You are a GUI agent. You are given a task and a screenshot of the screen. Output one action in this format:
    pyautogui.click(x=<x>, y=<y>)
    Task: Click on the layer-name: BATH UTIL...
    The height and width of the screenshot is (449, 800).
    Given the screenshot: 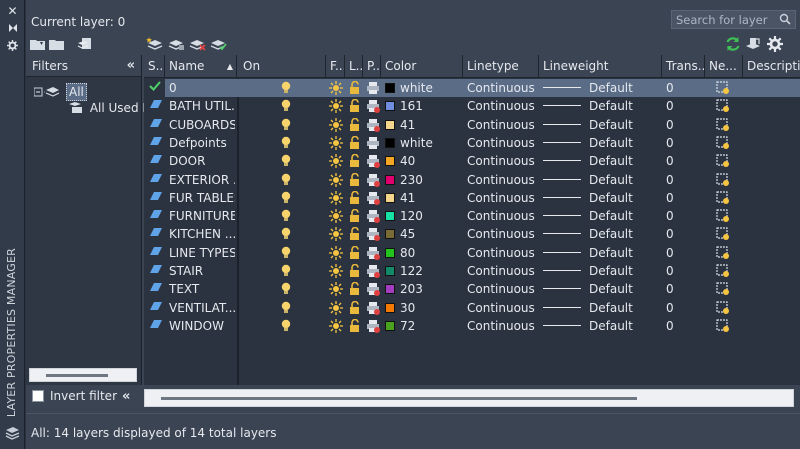 What is the action you would take?
    pyautogui.click(x=202, y=106)
    